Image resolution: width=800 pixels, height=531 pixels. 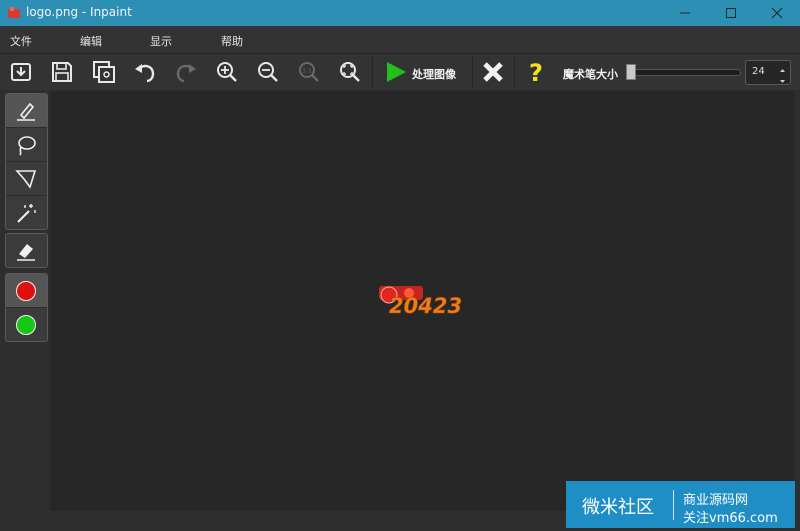 I want to click on magic-wand-tool-button, so click(x=26, y=212).